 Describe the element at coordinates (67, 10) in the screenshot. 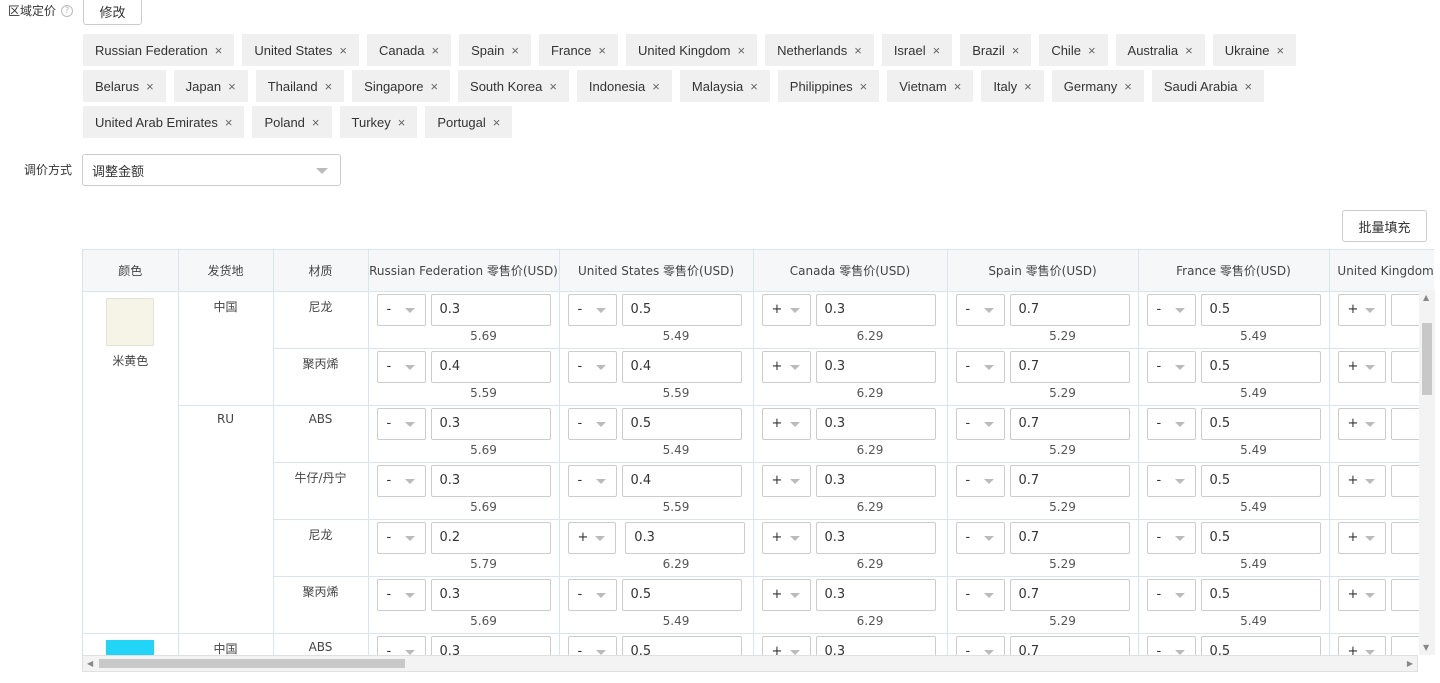

I see `help-icon: ?` at that location.